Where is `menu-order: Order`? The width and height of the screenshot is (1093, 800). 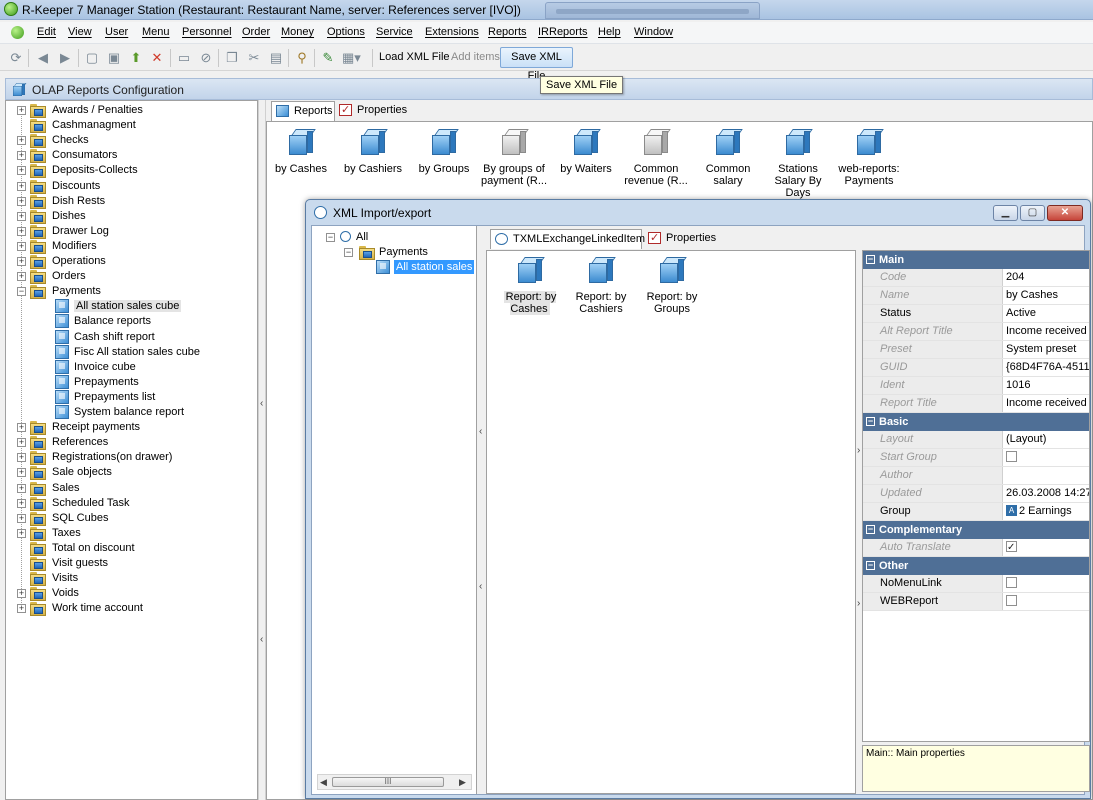 menu-order: Order is located at coordinates (256, 32).